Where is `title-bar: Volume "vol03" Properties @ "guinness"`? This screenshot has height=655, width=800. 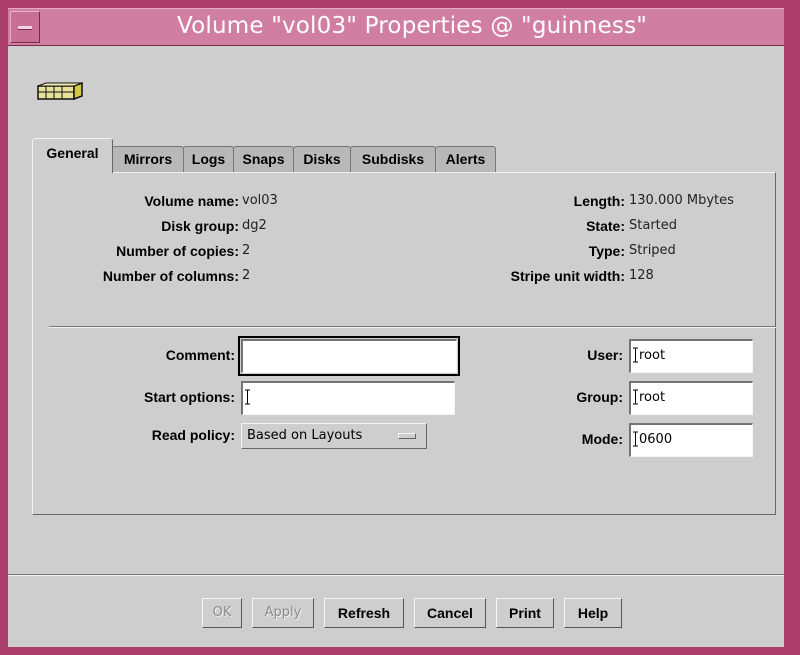
title-bar: Volume "vol03" Properties @ "guinness" is located at coordinates (396, 27).